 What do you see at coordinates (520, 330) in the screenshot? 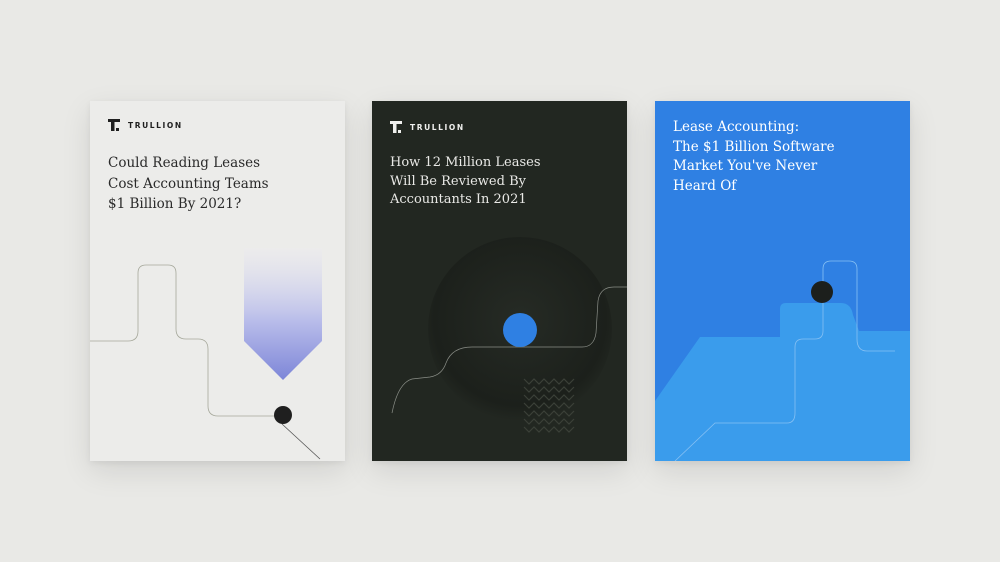
I see `blue-dot` at bounding box center [520, 330].